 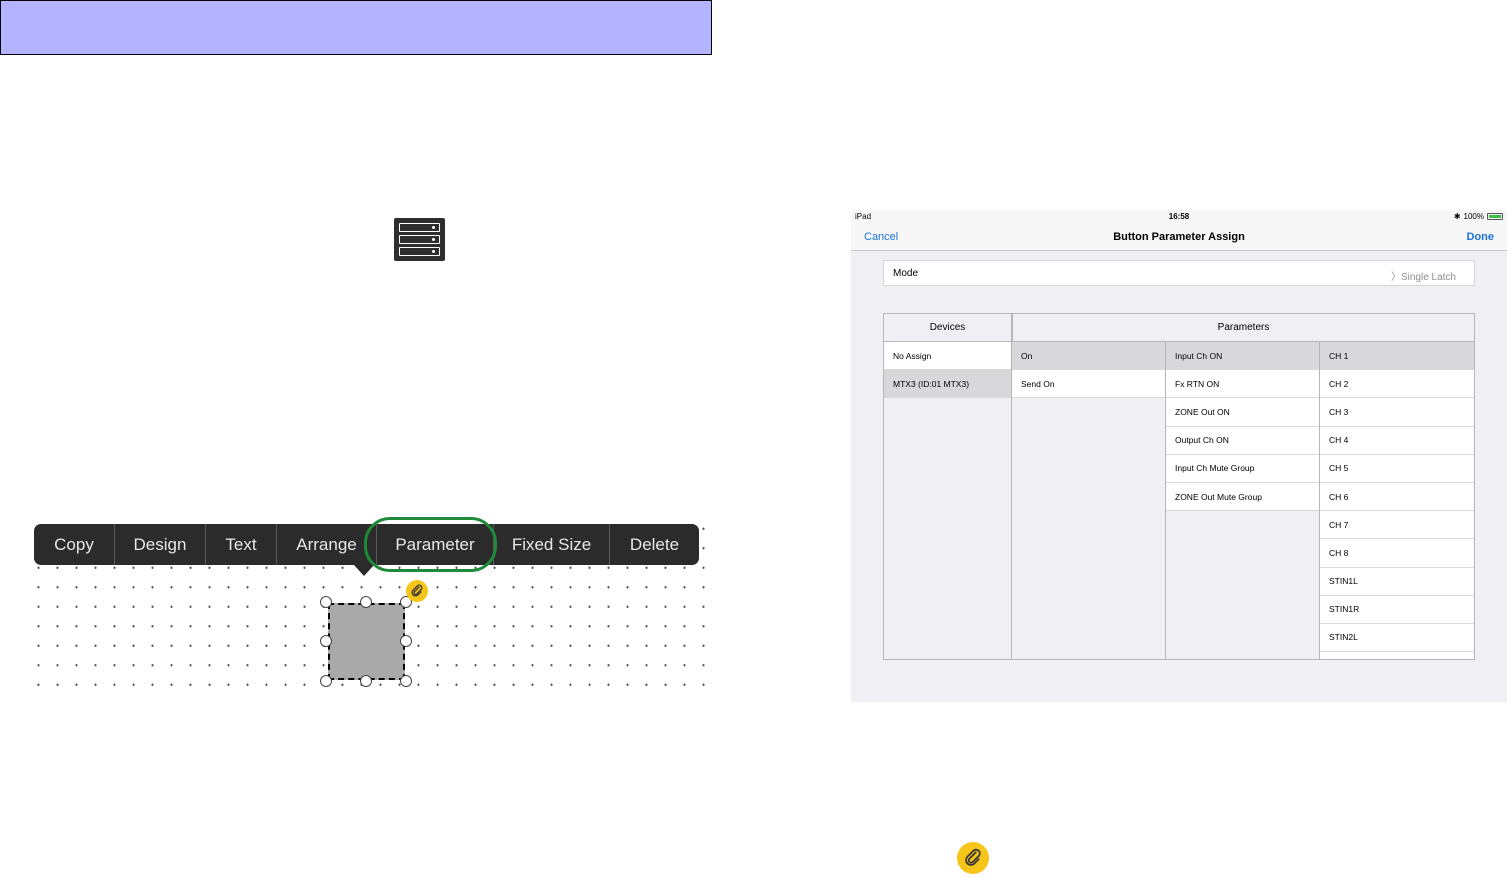 What do you see at coordinates (1397, 497) in the screenshot?
I see `channel-item: CH 6` at bounding box center [1397, 497].